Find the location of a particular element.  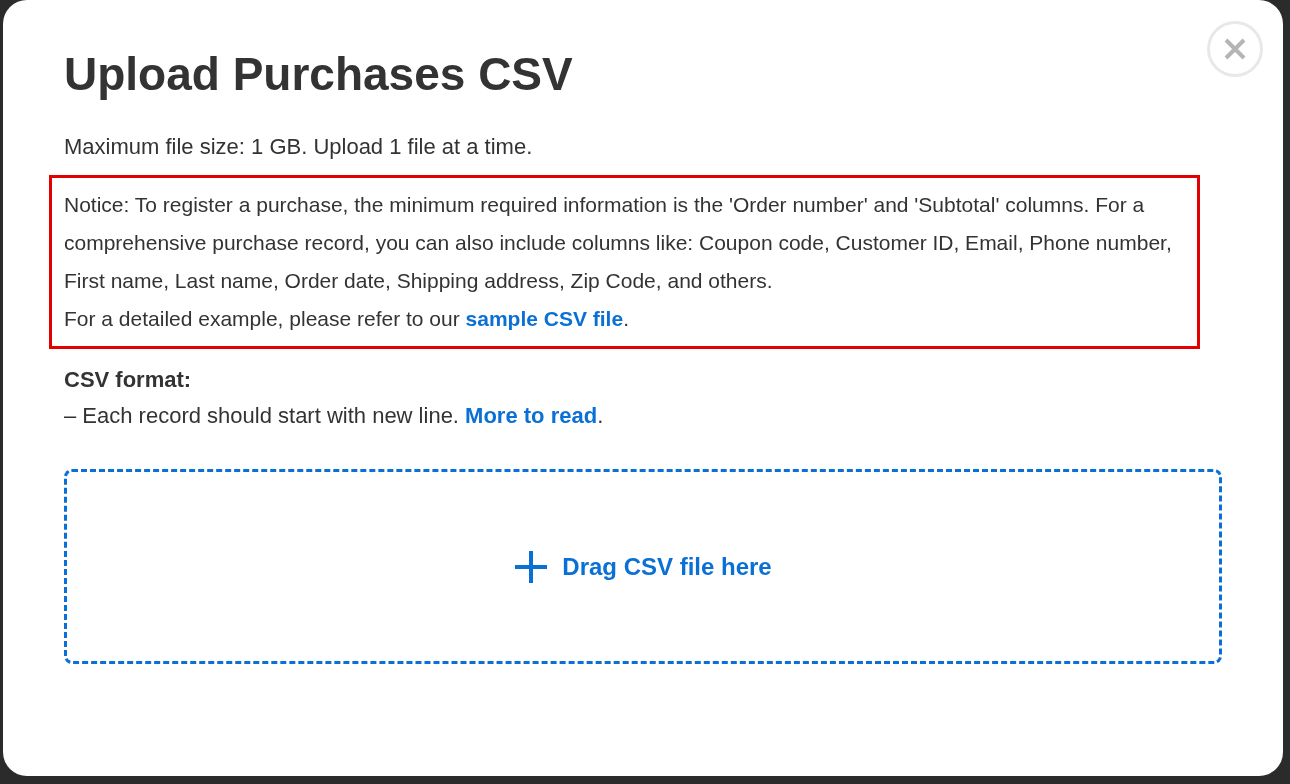

plus-icon is located at coordinates (531, 566).